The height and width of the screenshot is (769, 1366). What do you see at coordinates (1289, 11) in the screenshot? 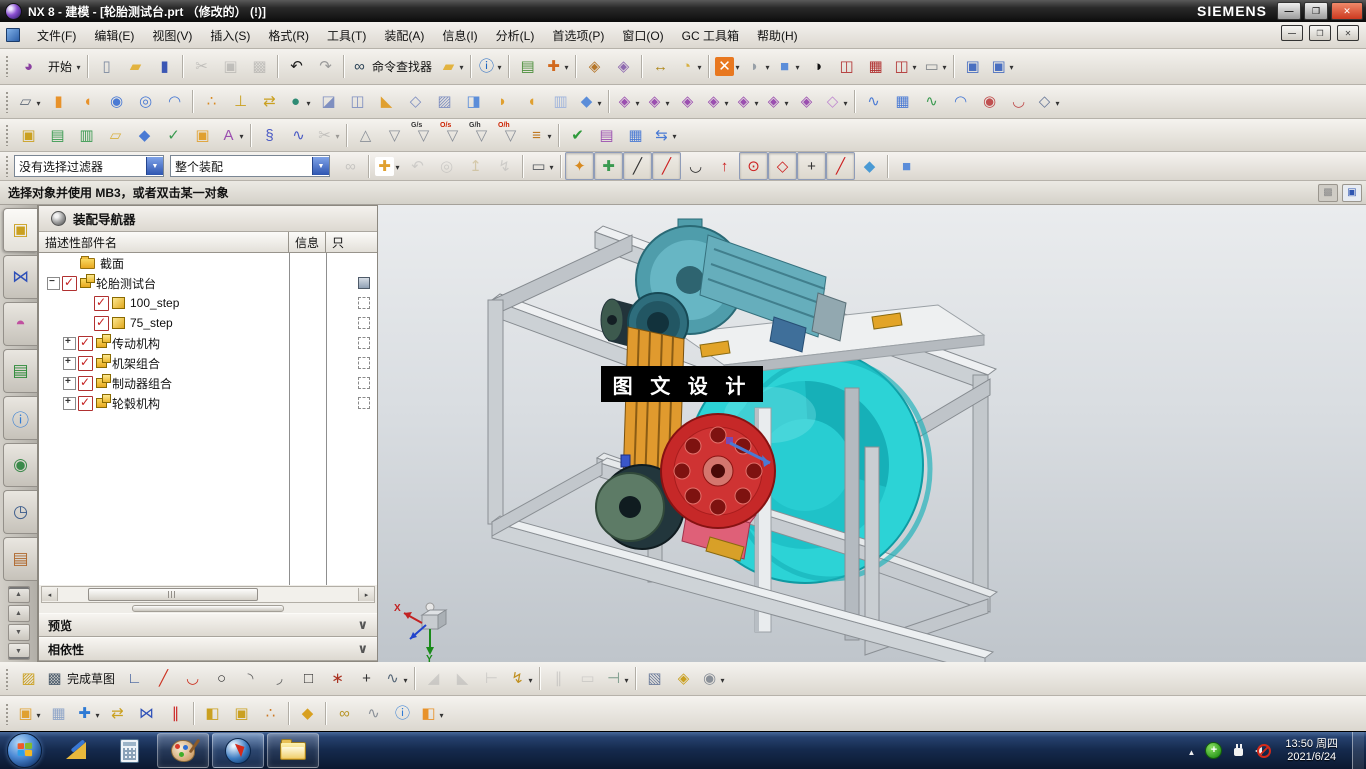
I see `minimize-button` at bounding box center [1289, 11].